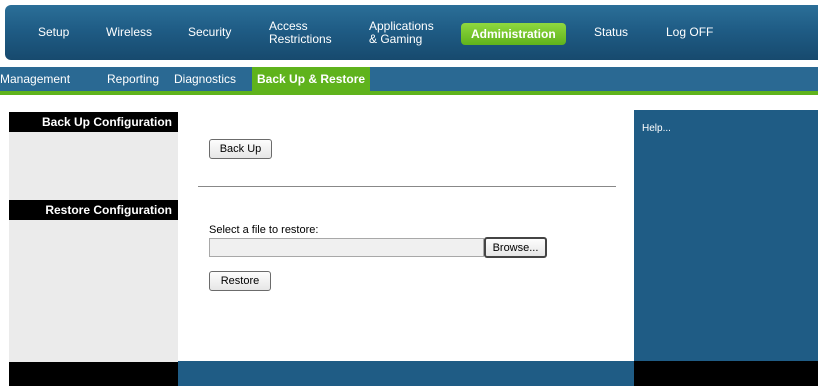  Describe the element at coordinates (726, 373) in the screenshot. I see `help-footer` at that location.